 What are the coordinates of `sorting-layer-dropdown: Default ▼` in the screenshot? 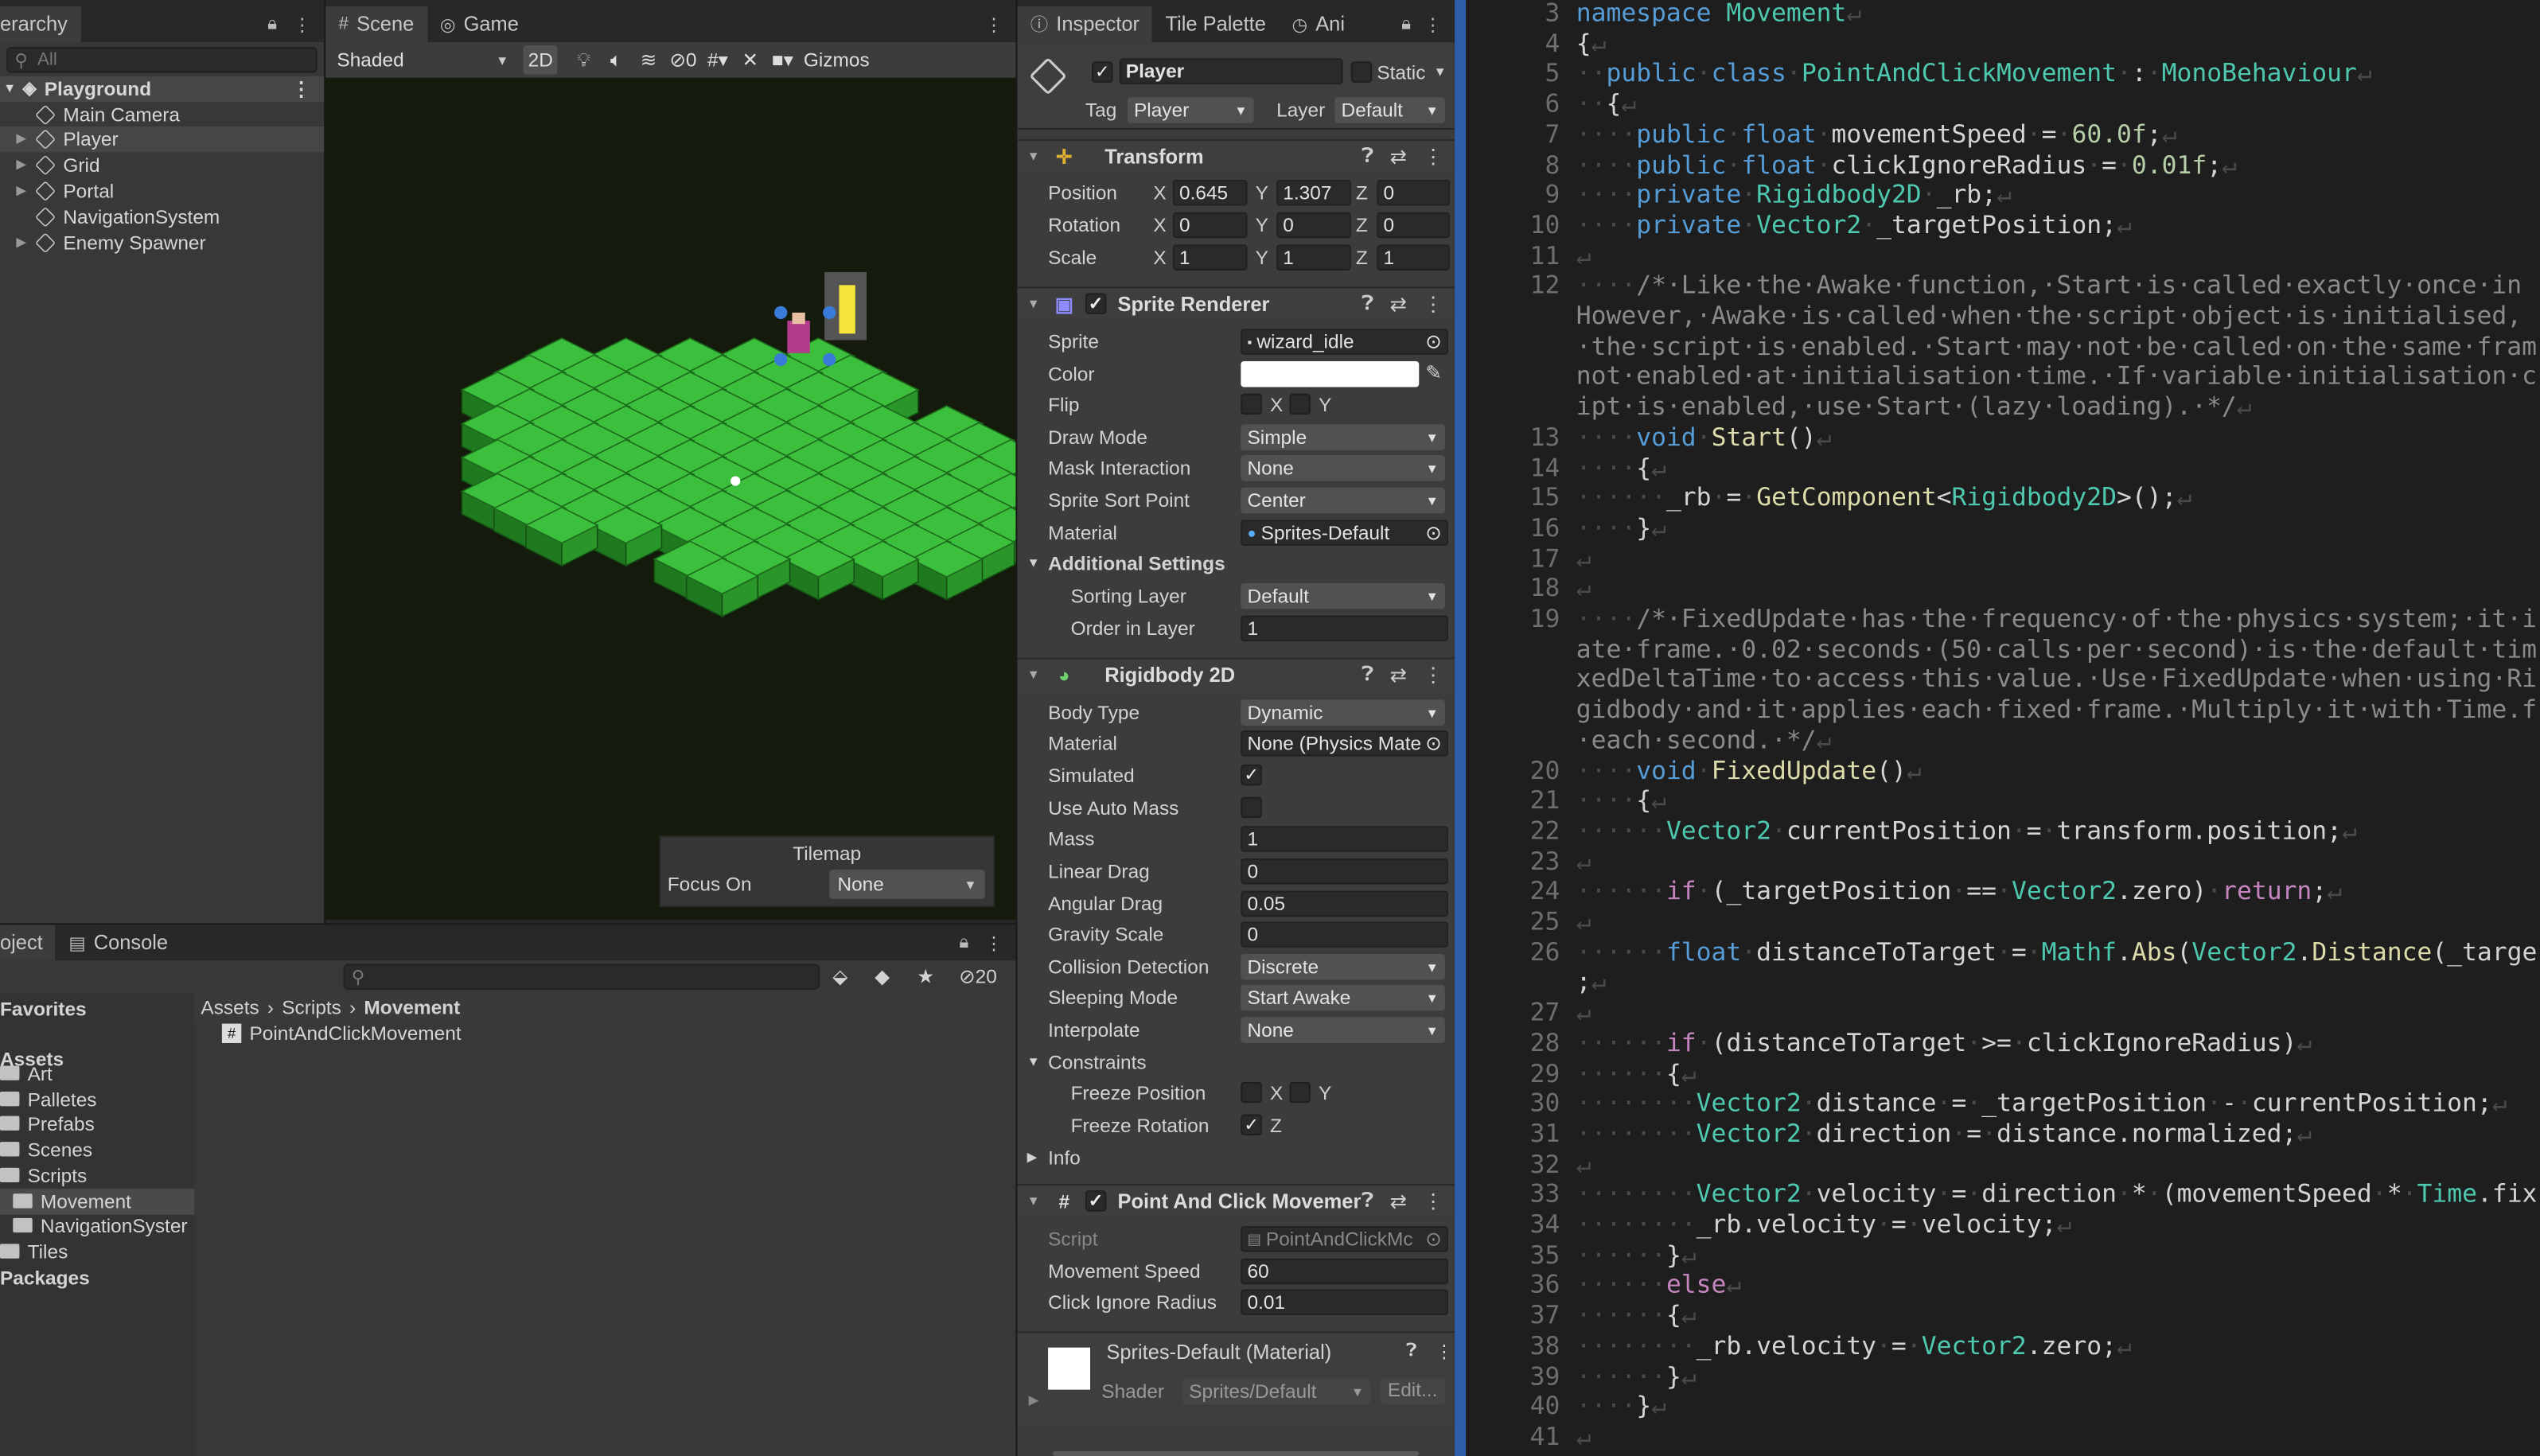 It's located at (1343, 595).